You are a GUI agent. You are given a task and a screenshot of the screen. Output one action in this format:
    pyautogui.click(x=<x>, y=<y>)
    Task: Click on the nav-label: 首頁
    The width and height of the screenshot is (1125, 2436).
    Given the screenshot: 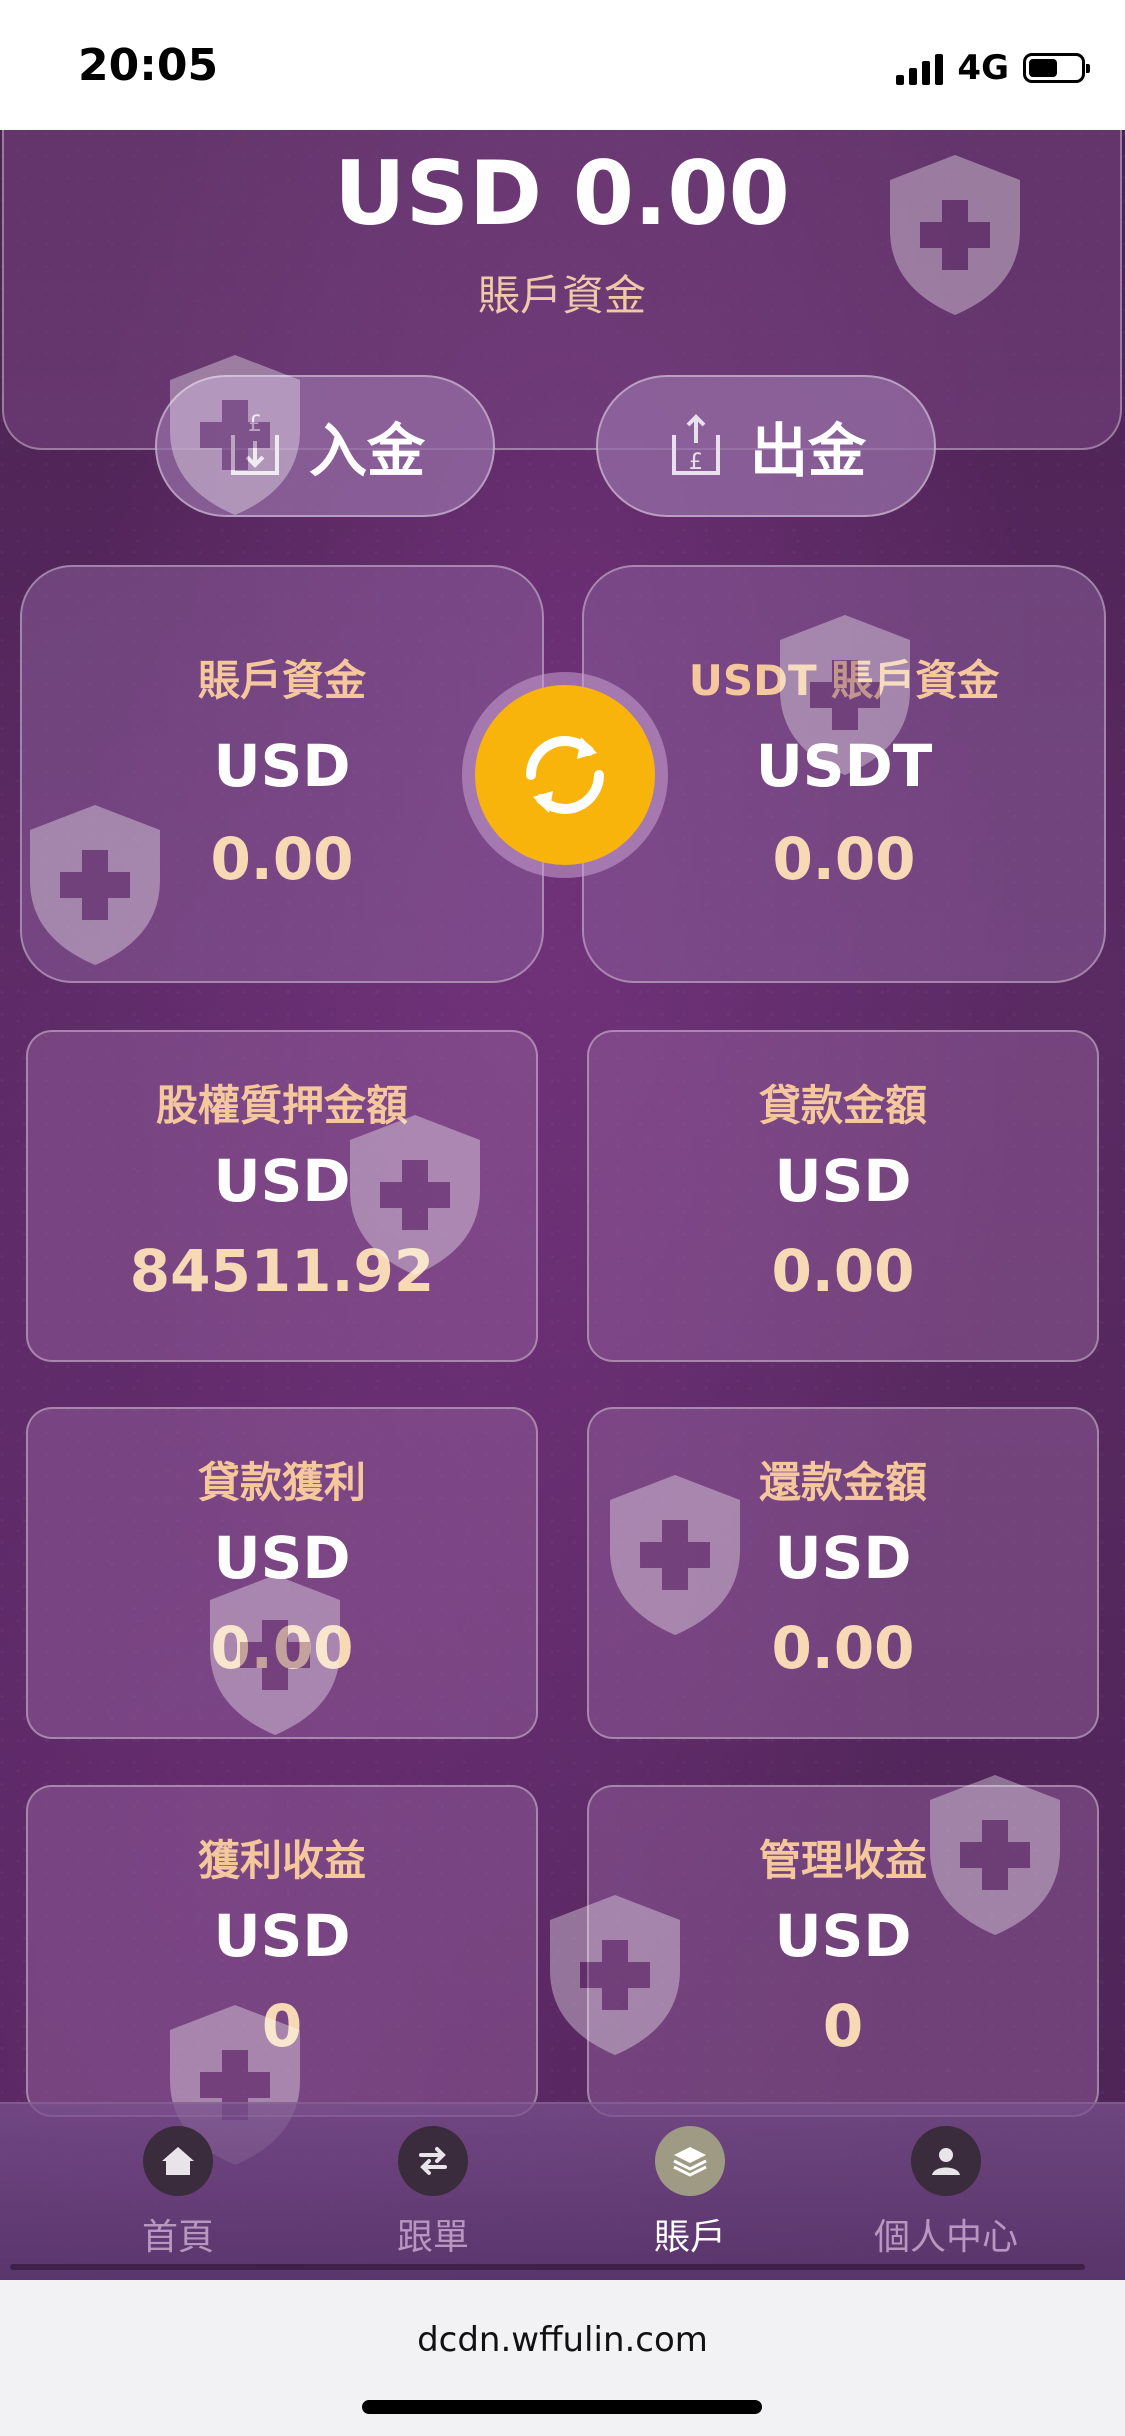 What is the action you would take?
    pyautogui.click(x=177, y=2237)
    